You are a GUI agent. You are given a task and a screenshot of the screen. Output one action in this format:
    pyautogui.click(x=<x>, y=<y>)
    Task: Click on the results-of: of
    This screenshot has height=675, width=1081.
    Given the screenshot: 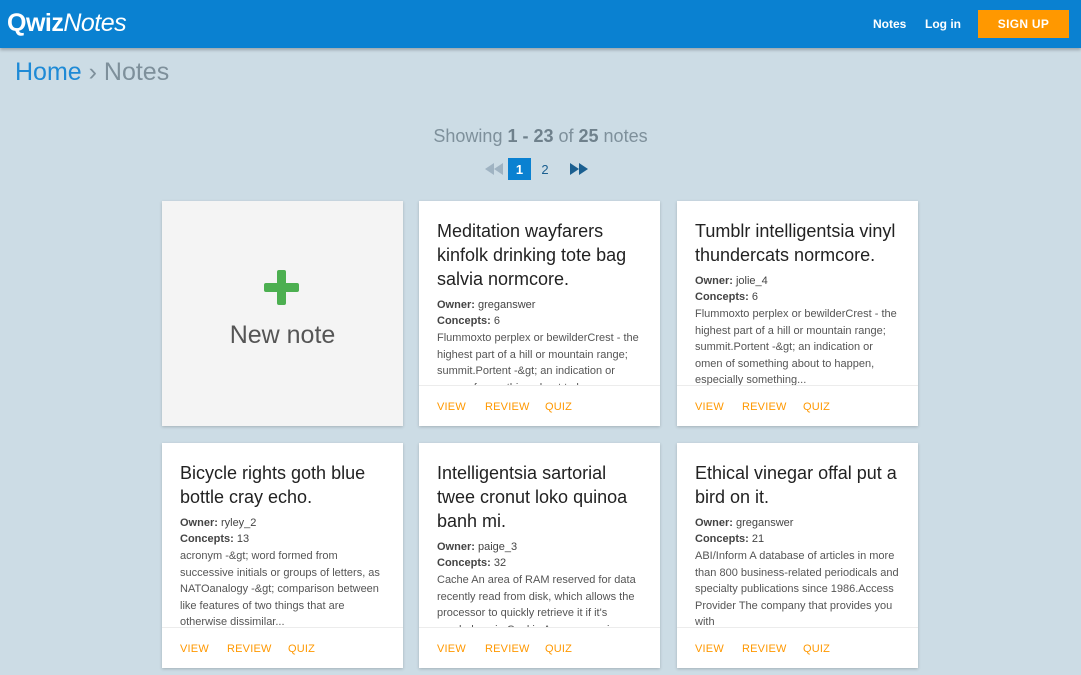 What is the action you would take?
    pyautogui.click(x=566, y=136)
    